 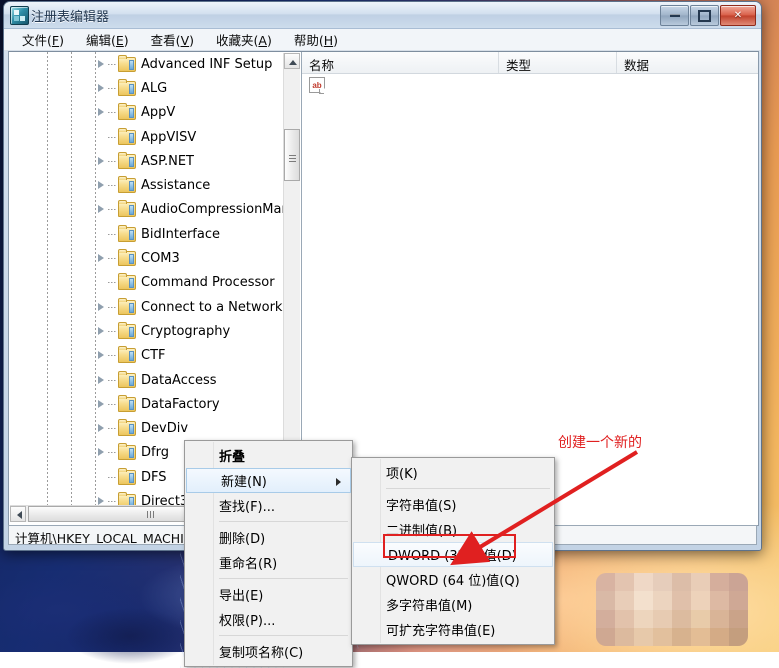 I want to click on close-button: ✕, so click(x=738, y=15).